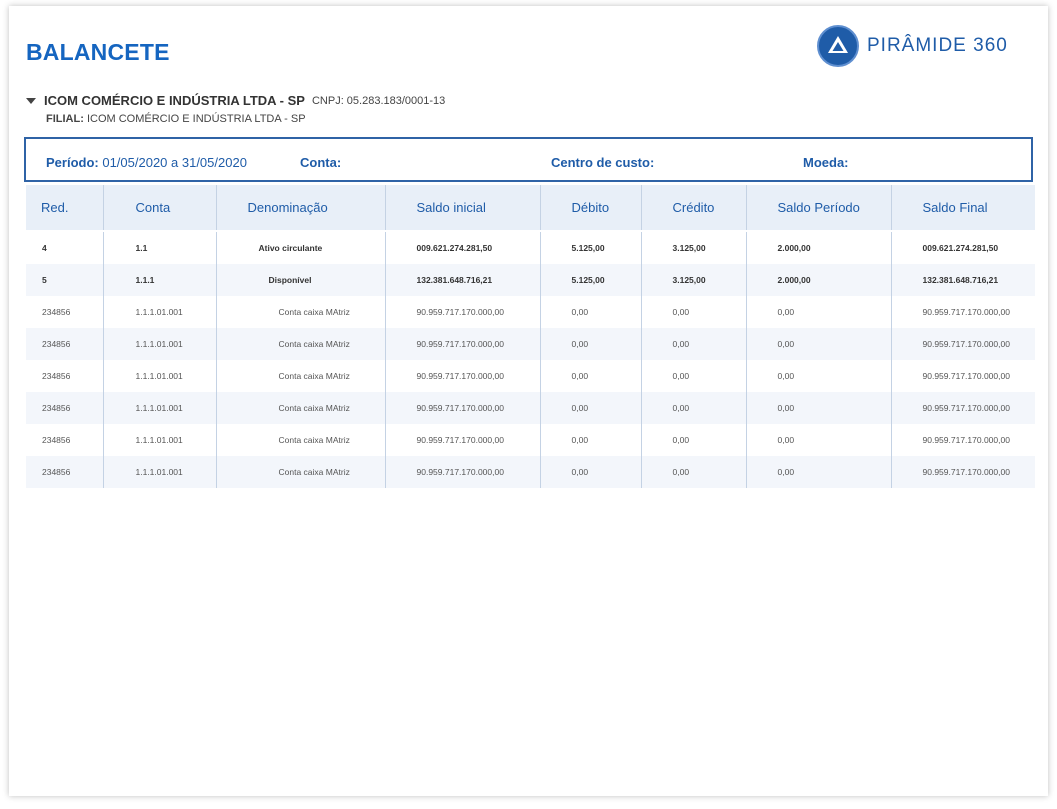 The width and height of the screenshot is (1057, 809). I want to click on moeda-filter-label: Moeda:, so click(826, 162).